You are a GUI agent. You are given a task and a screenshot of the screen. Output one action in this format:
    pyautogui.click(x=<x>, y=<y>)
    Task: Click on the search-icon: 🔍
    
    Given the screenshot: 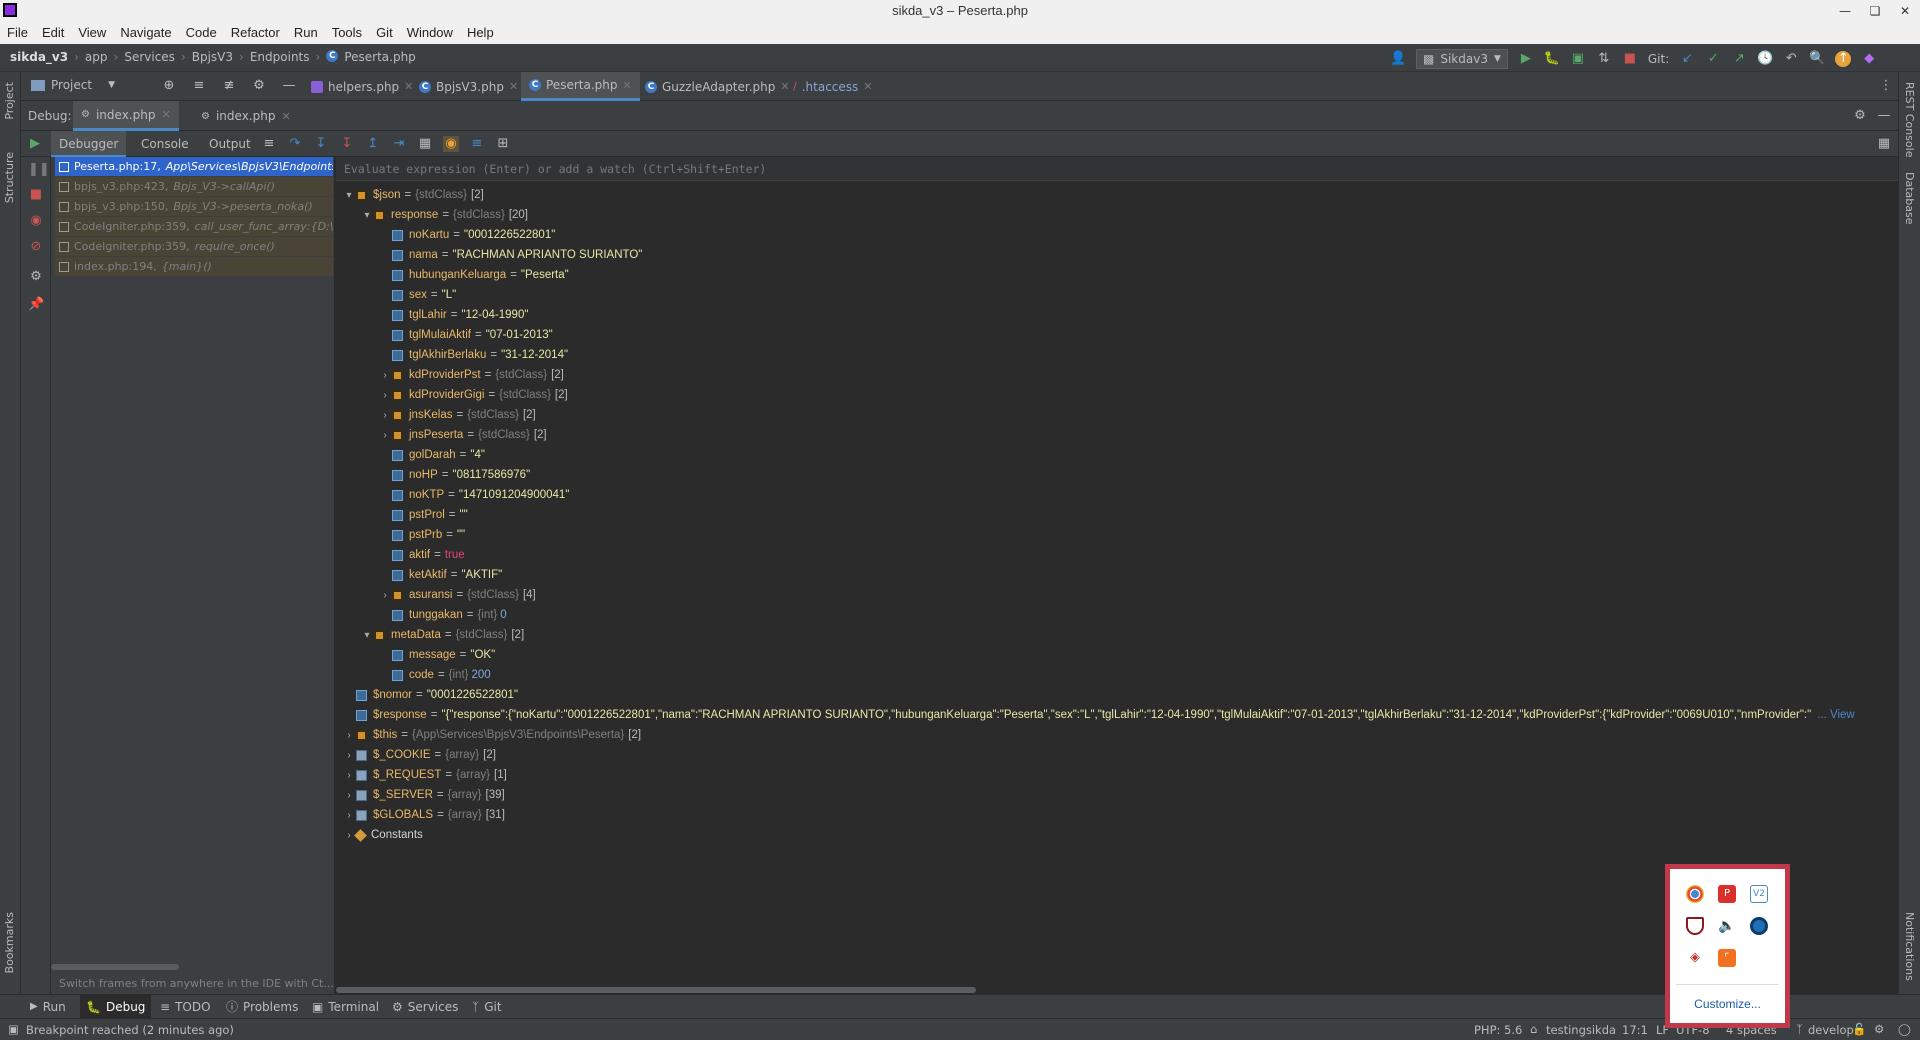 What is the action you would take?
    pyautogui.click(x=1817, y=59)
    